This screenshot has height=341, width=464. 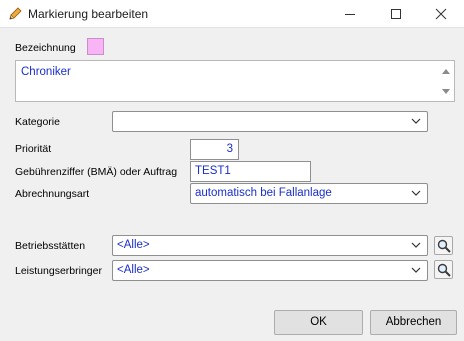 What do you see at coordinates (96, 172) in the screenshot?
I see `gebuehr-label: Gebührenziffer (BMÄ) oder Auftrag` at bounding box center [96, 172].